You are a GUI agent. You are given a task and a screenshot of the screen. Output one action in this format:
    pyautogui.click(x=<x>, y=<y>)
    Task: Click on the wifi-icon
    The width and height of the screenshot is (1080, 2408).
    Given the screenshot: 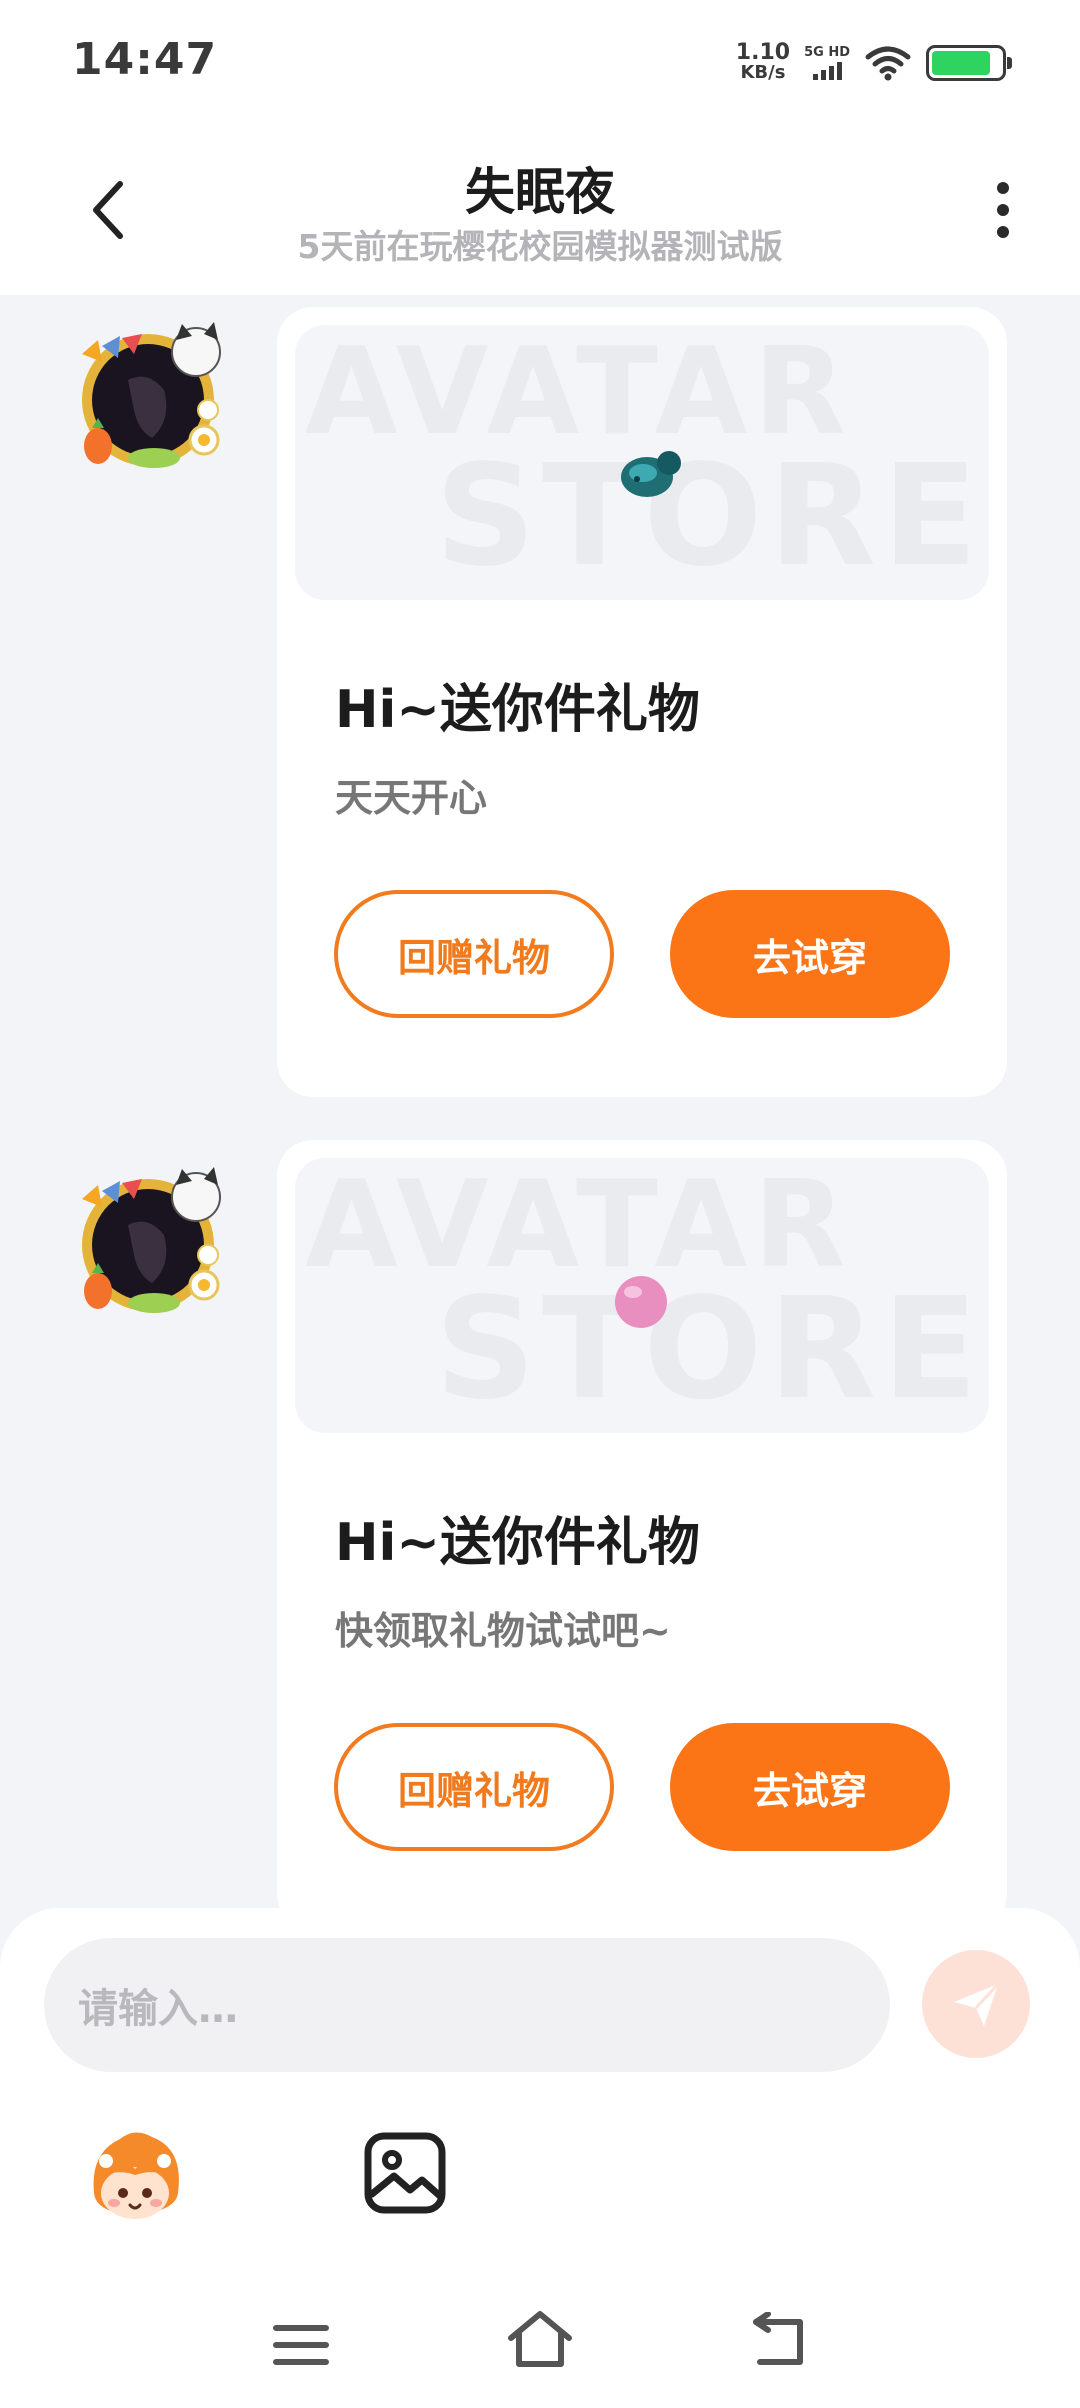 What is the action you would take?
    pyautogui.click(x=888, y=63)
    